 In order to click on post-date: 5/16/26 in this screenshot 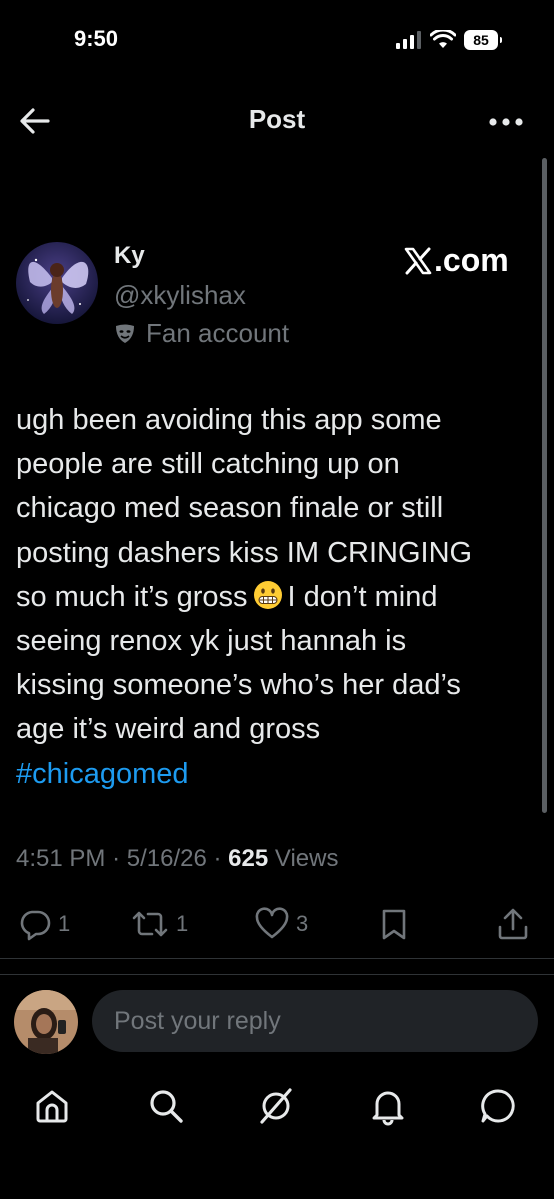, I will do `click(167, 858)`.